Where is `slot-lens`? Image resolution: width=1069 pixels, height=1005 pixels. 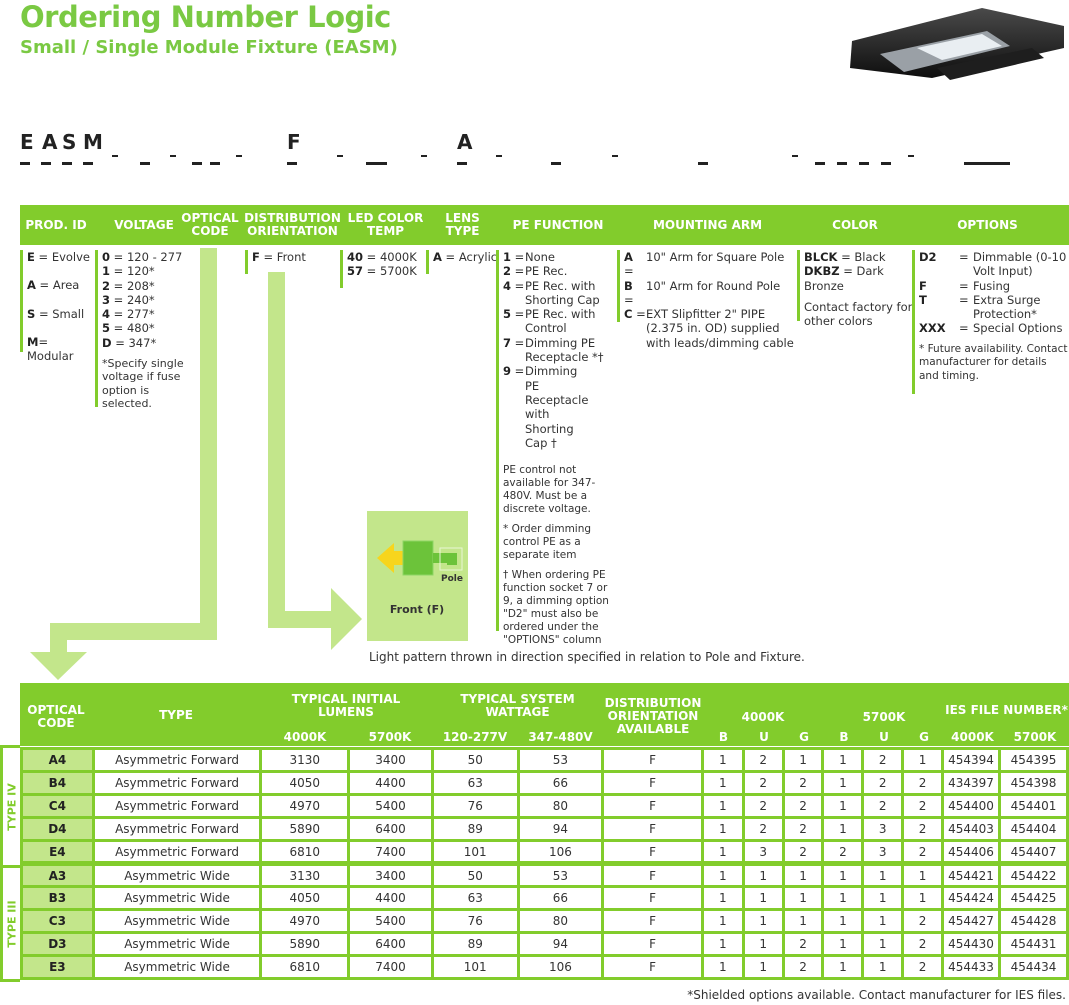
slot-lens is located at coordinates (462, 163).